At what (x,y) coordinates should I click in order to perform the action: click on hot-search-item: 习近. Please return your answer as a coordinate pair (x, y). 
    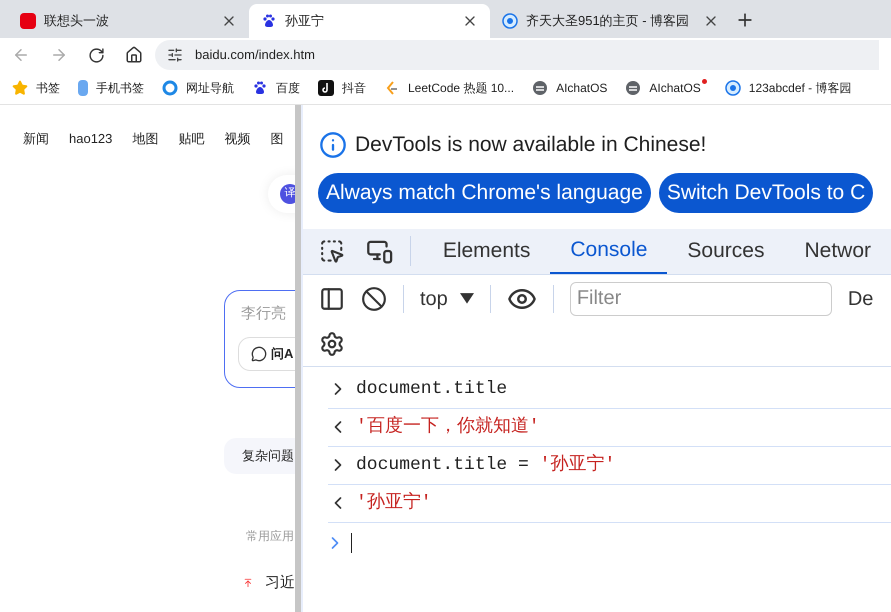
    Looking at the image, I should click on (280, 583).